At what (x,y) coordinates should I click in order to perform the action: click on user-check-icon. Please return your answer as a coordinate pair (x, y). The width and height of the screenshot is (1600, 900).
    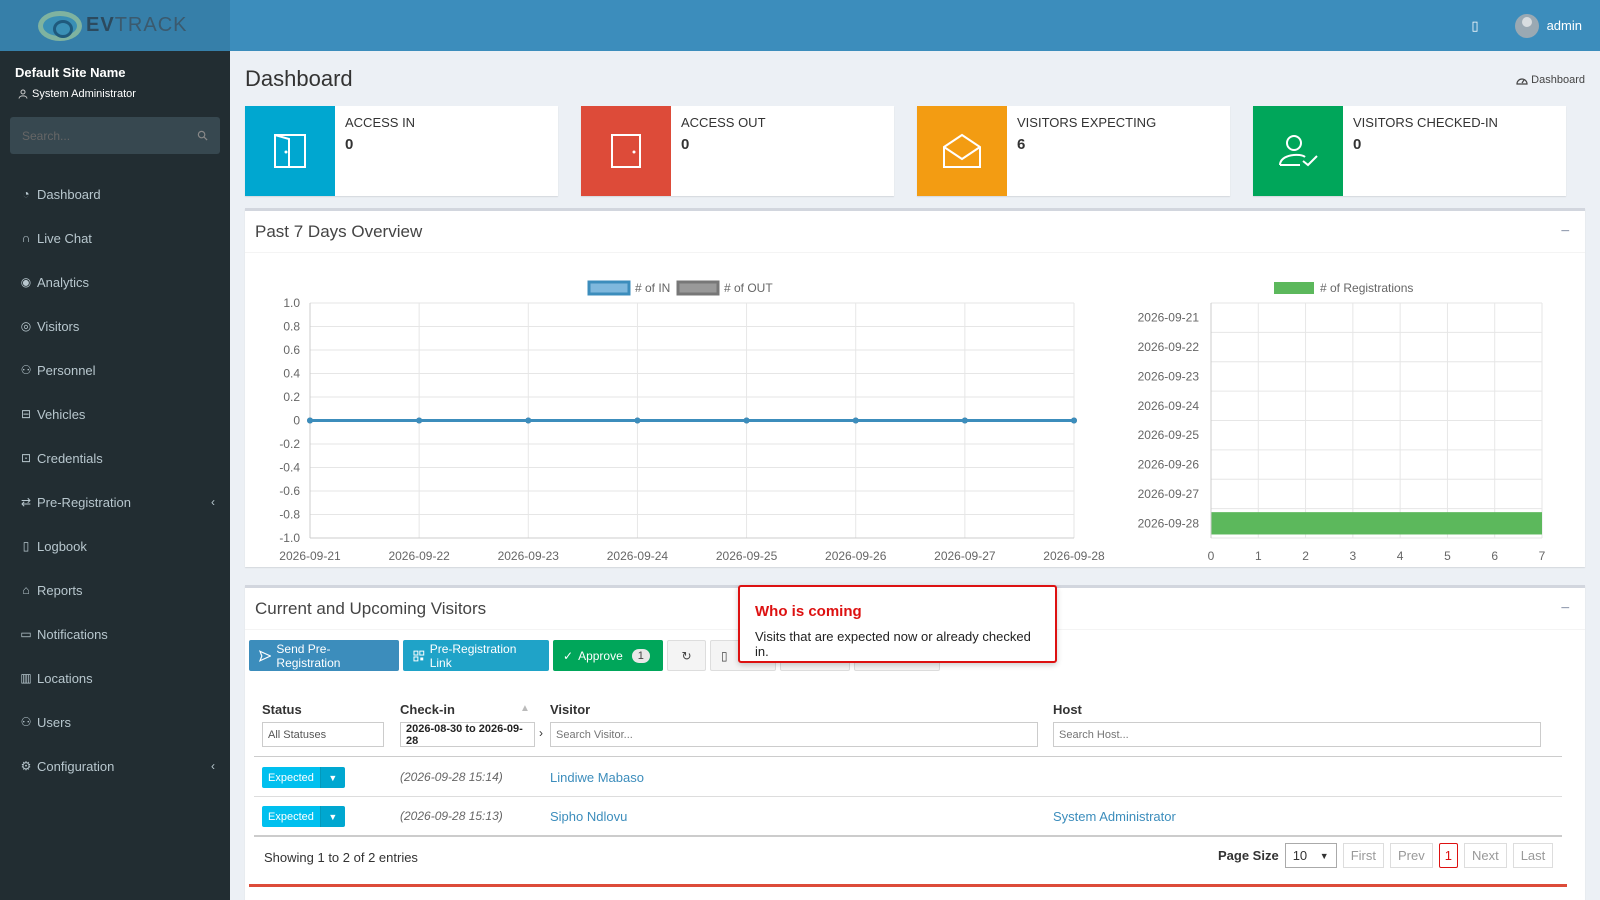
    Looking at the image, I should click on (1298, 151).